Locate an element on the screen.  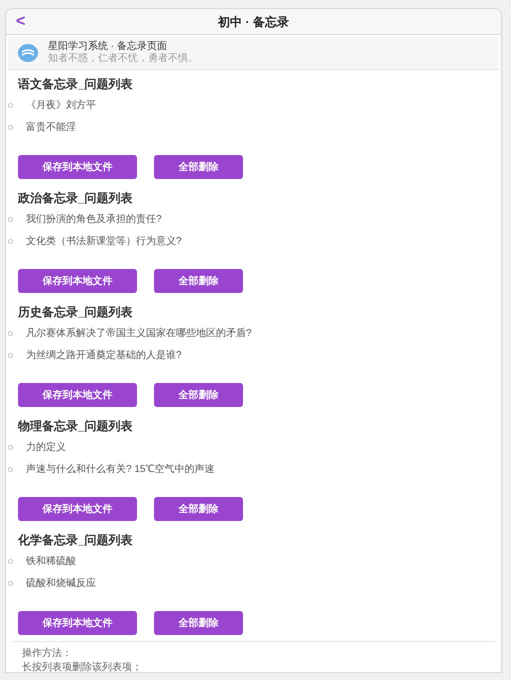
back-button: < is located at coordinates (26, 22).